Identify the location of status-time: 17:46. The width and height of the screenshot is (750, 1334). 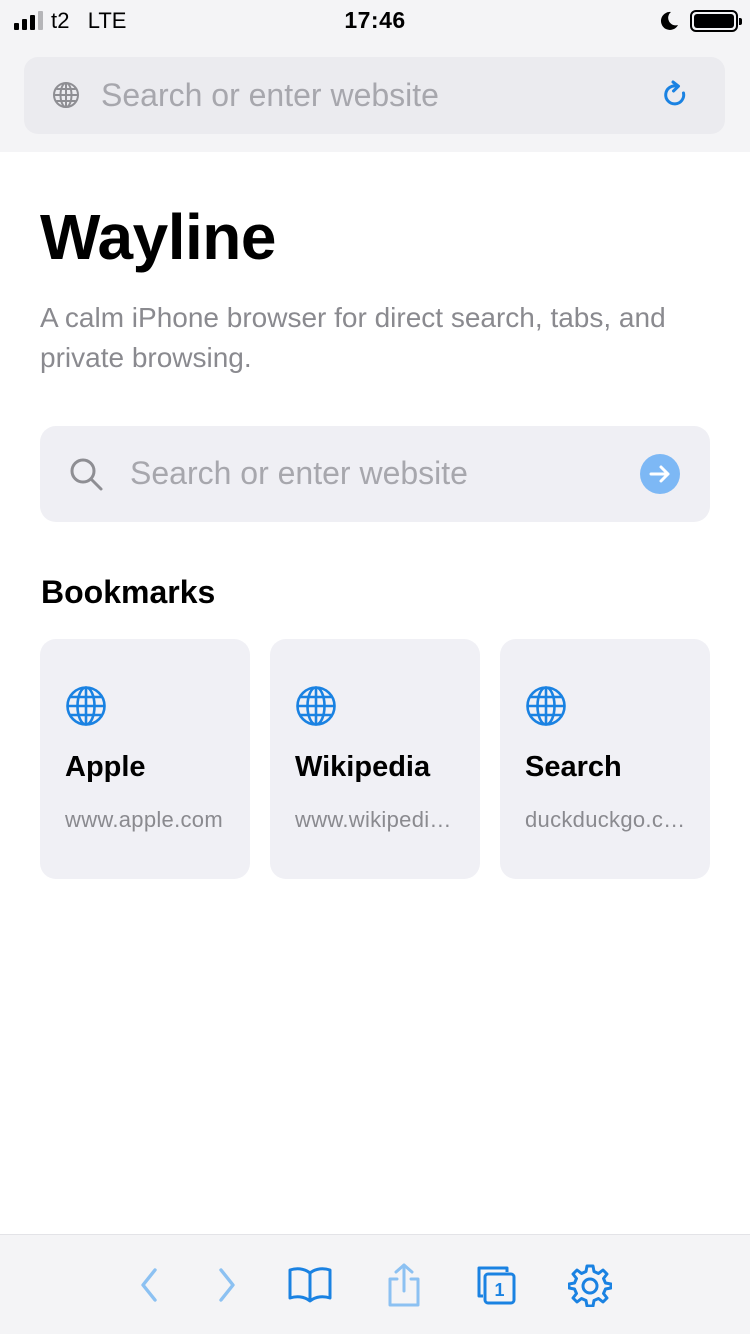
(375, 20).